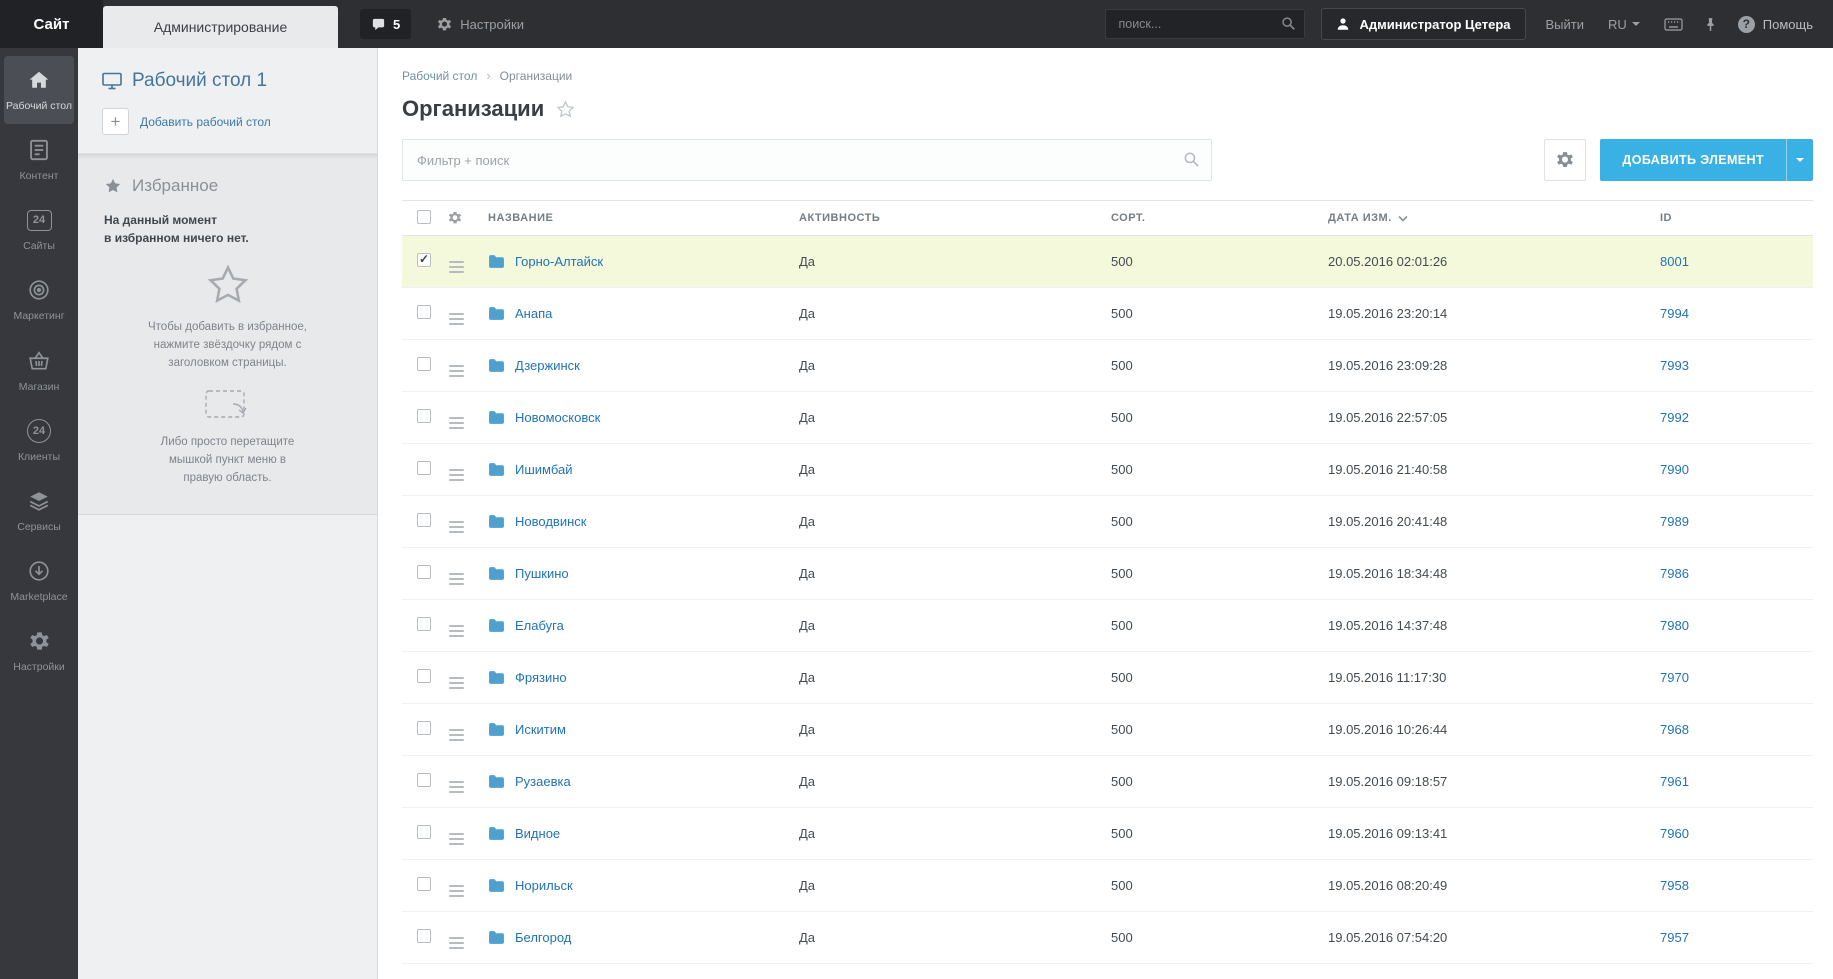 This screenshot has height=979, width=1833. What do you see at coordinates (1674, 781) in the screenshot?
I see `row-id-link: 7961` at bounding box center [1674, 781].